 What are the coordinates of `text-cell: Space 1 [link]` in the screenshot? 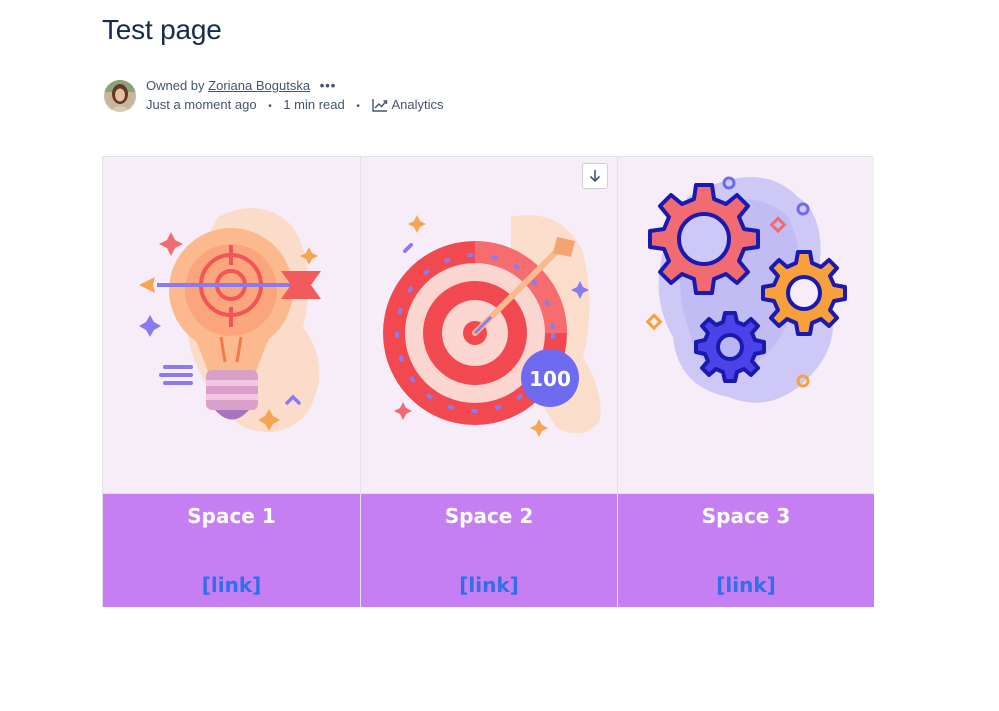 It's located at (231, 550).